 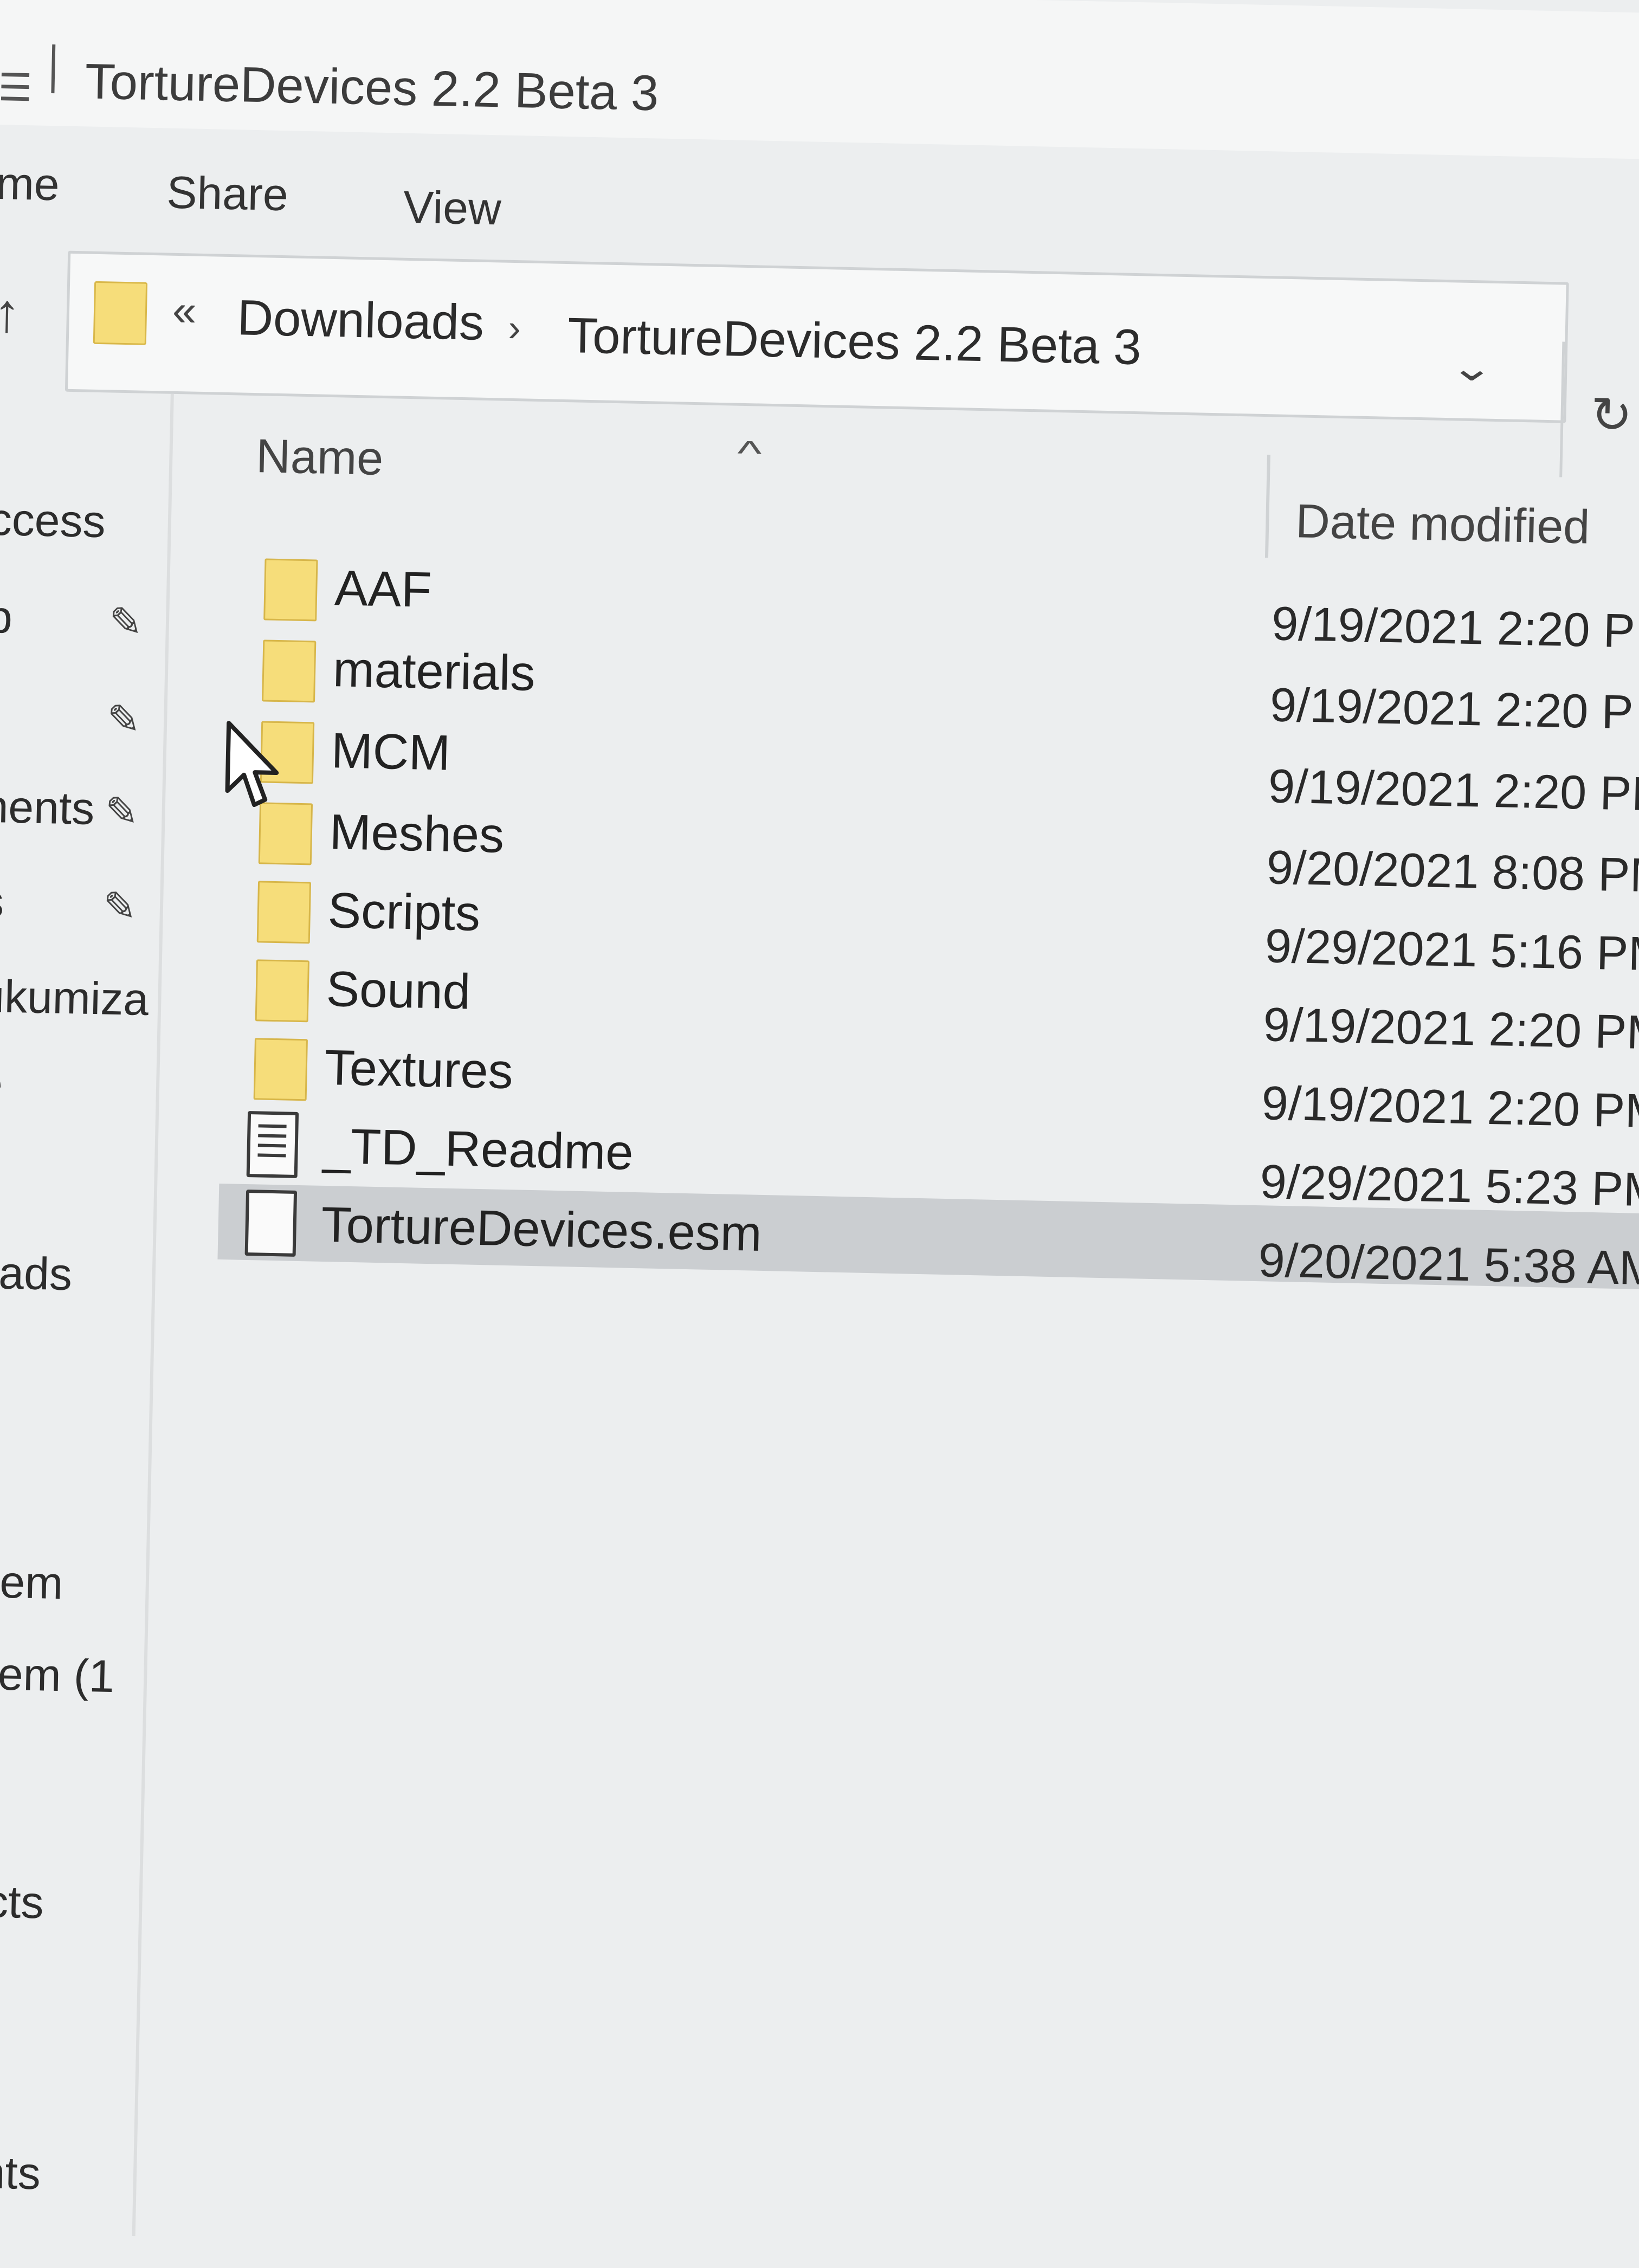 I want to click on text-document-icon, so click(x=272, y=1144).